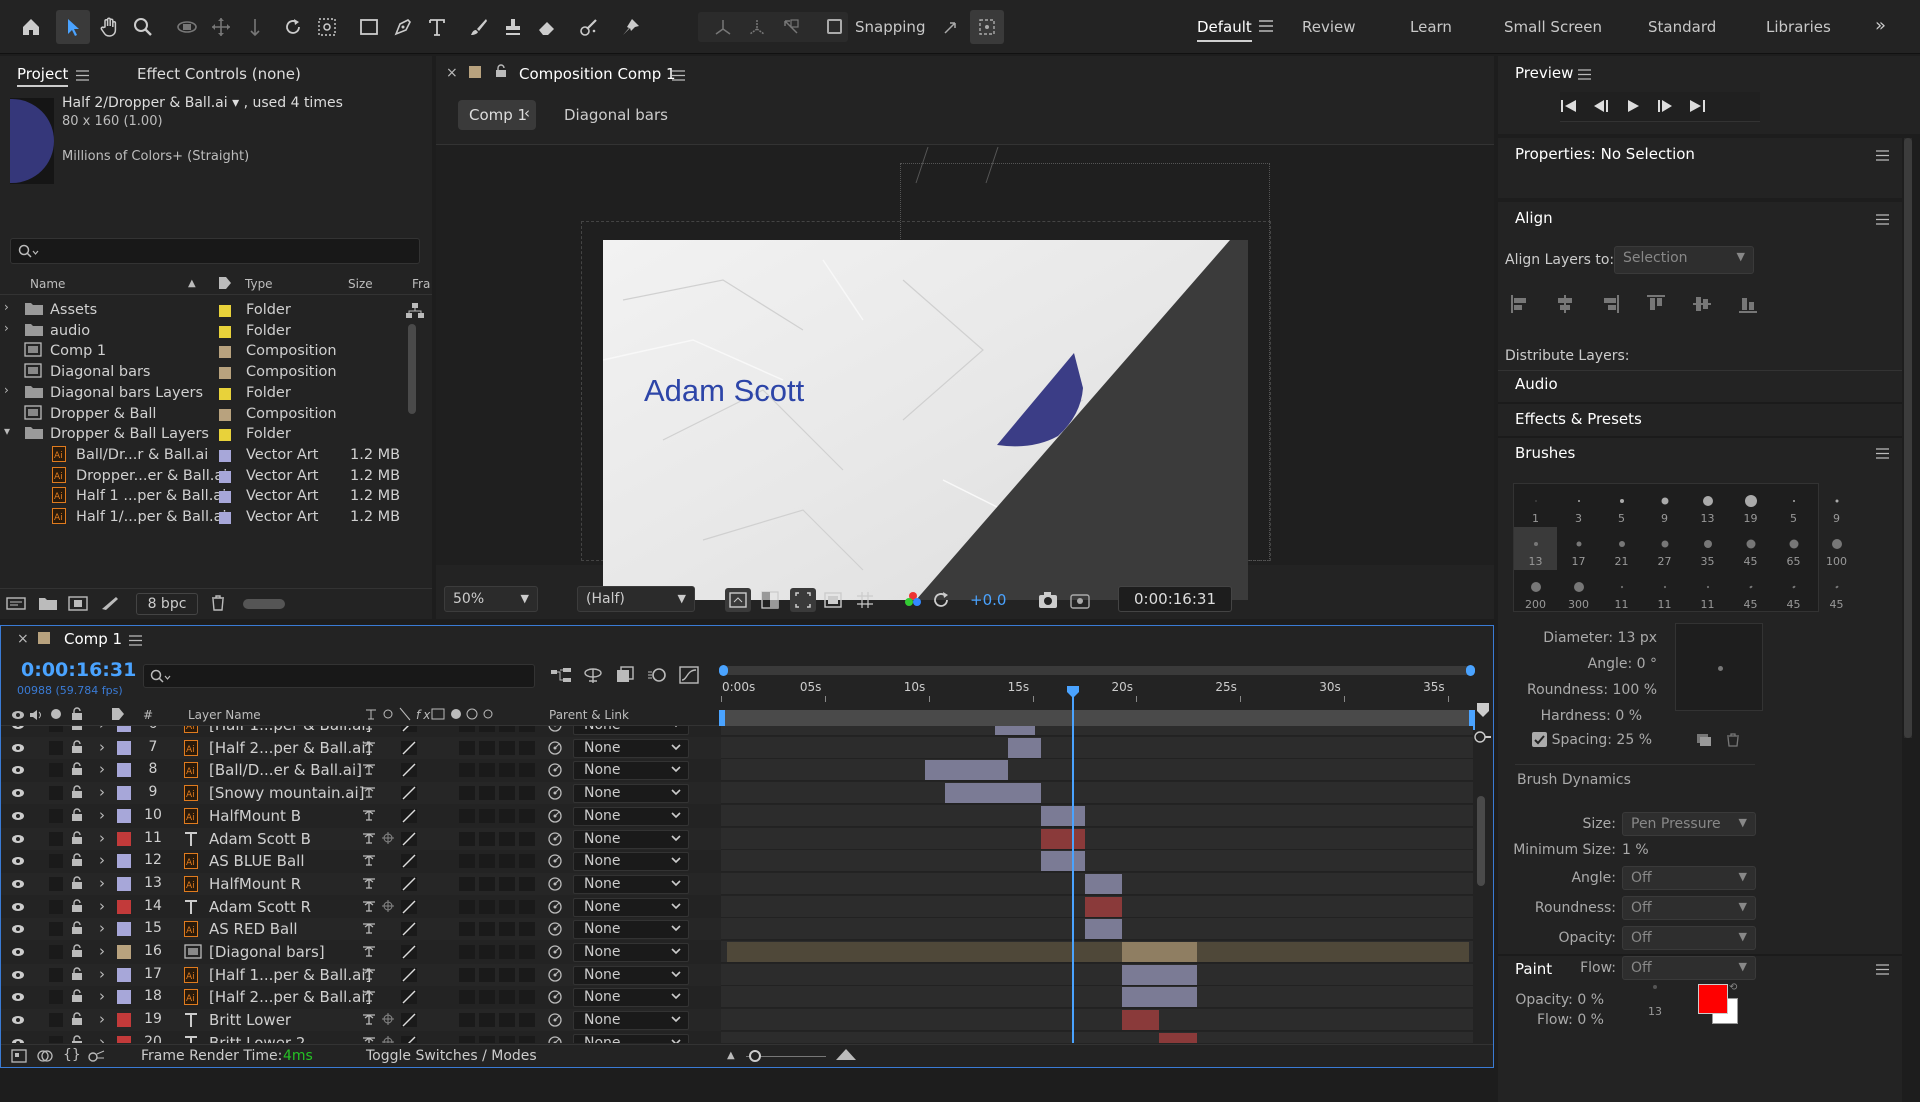 The image size is (1920, 1102). Describe the element at coordinates (215, 251) in the screenshot. I see `project-search-input` at that location.